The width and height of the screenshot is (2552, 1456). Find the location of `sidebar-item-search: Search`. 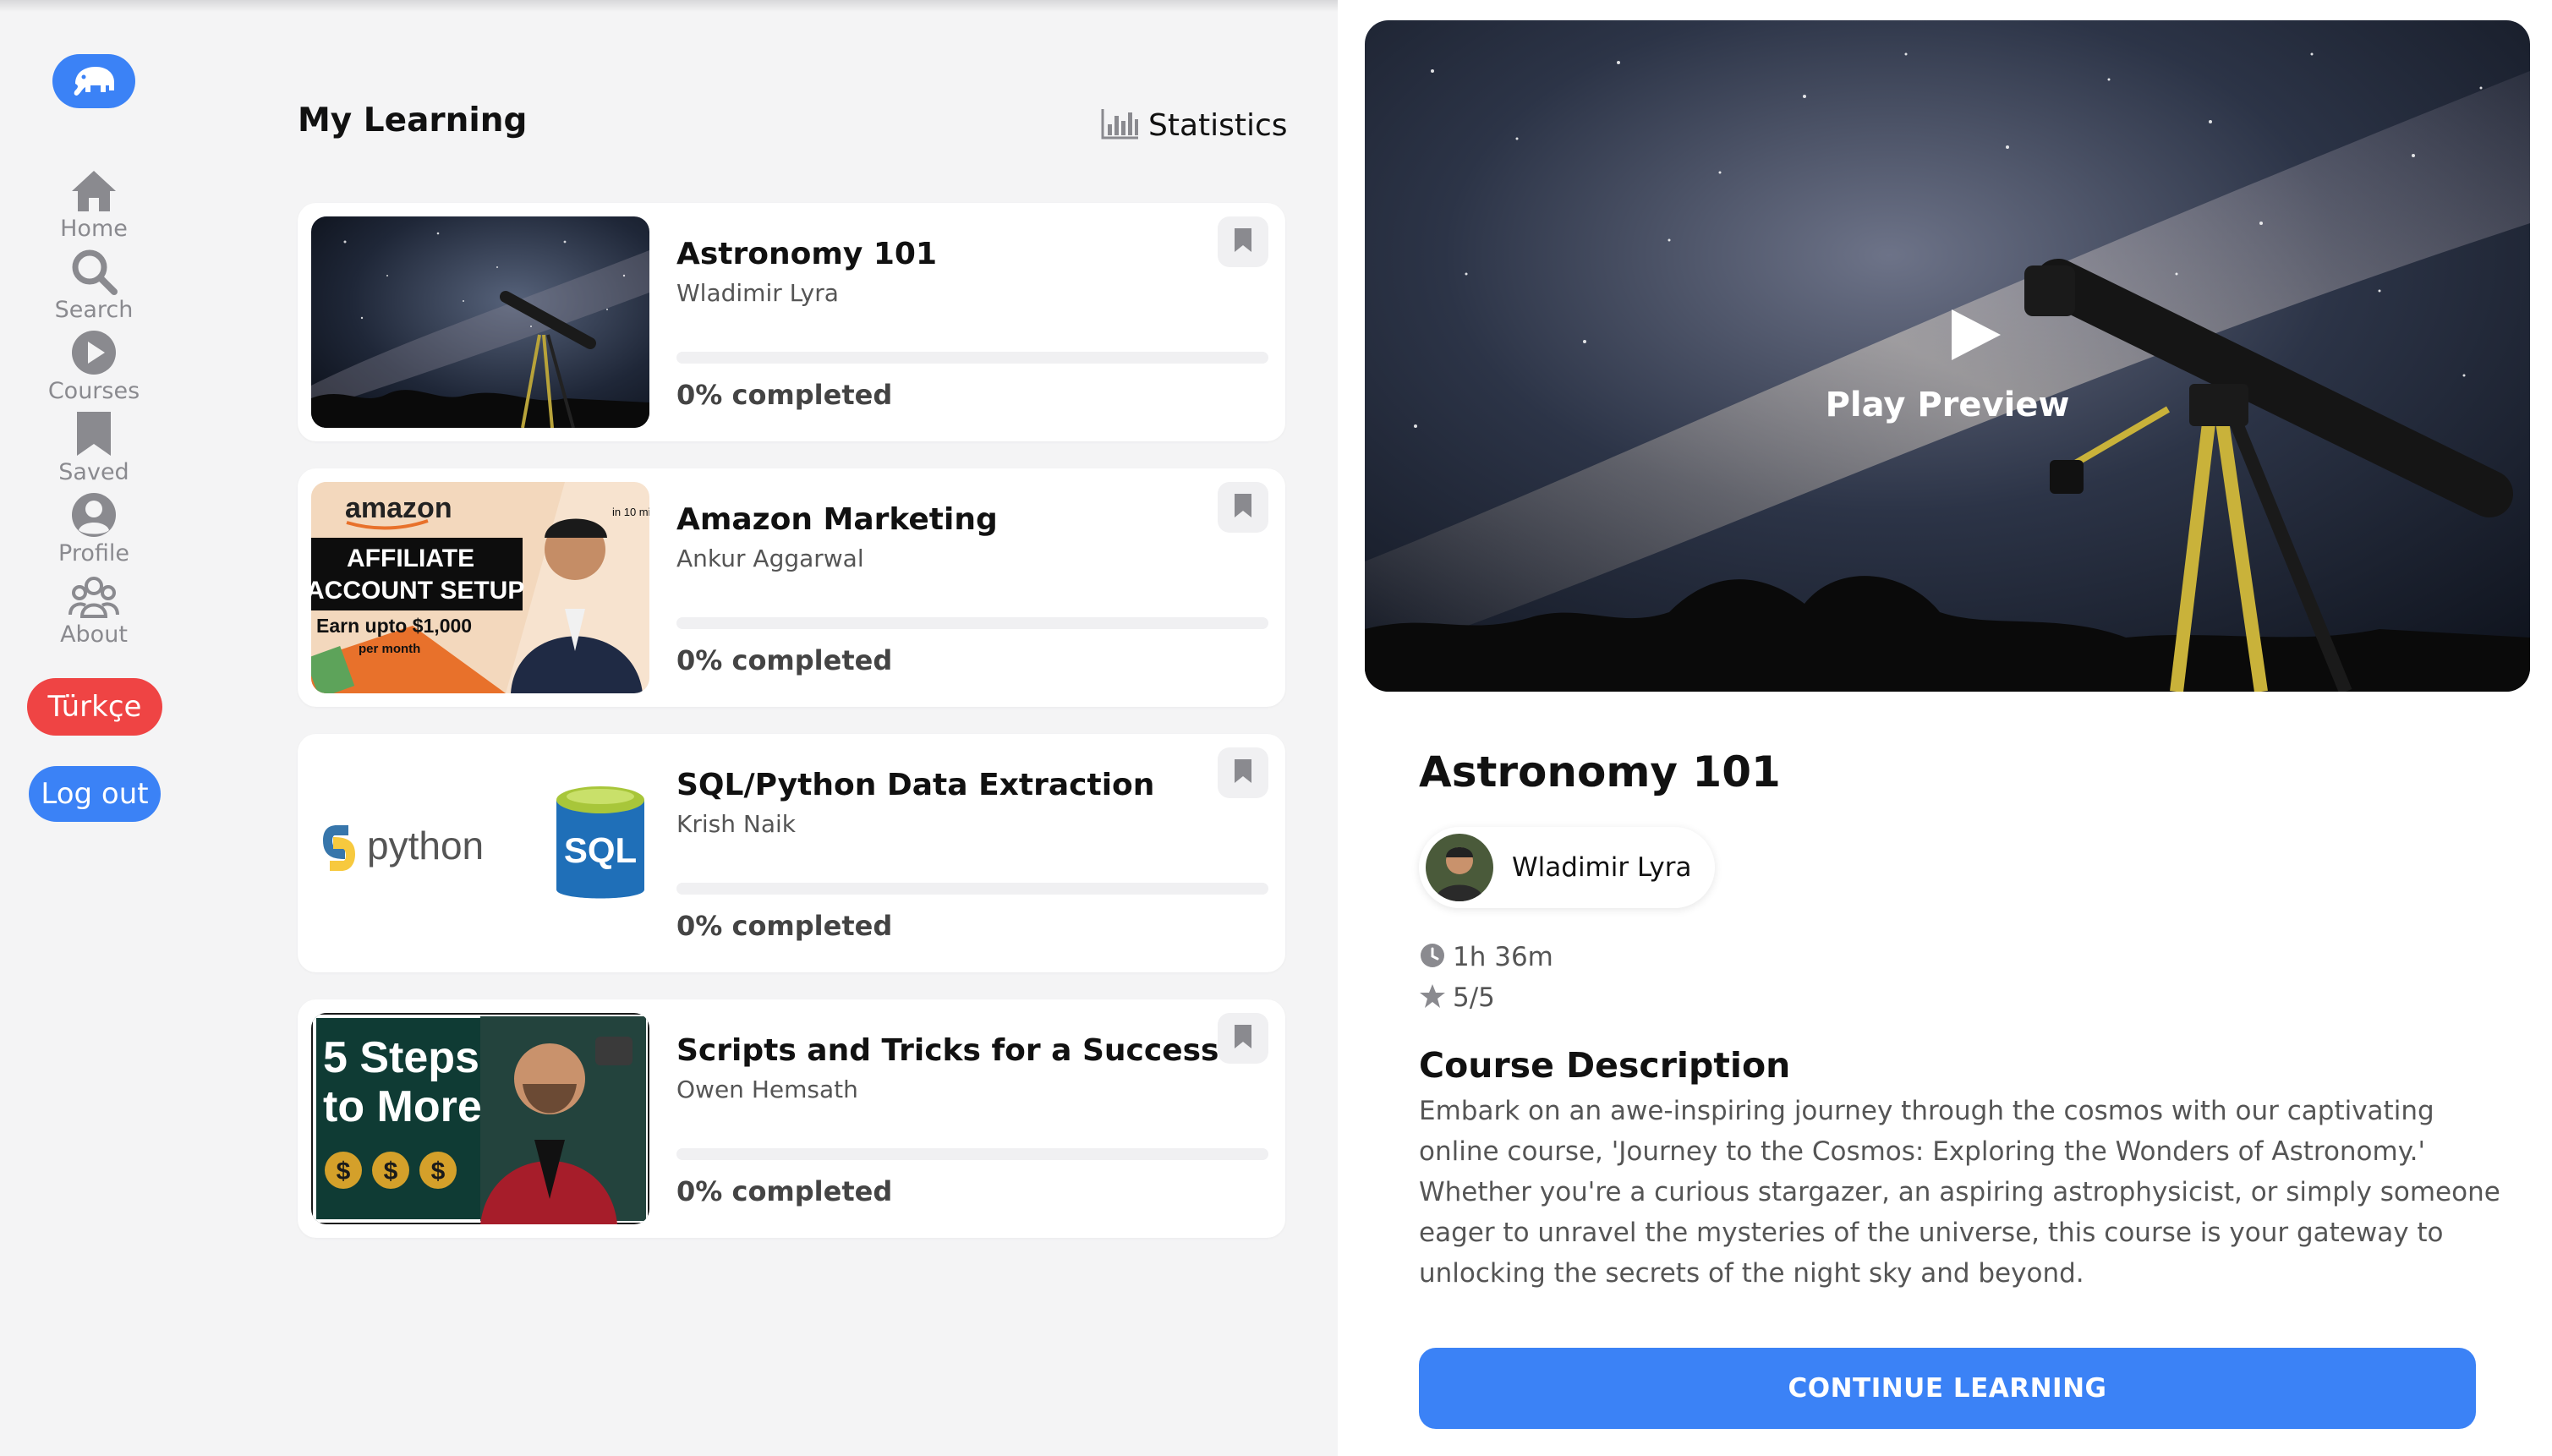

sidebar-item-search: Search is located at coordinates (94, 286).